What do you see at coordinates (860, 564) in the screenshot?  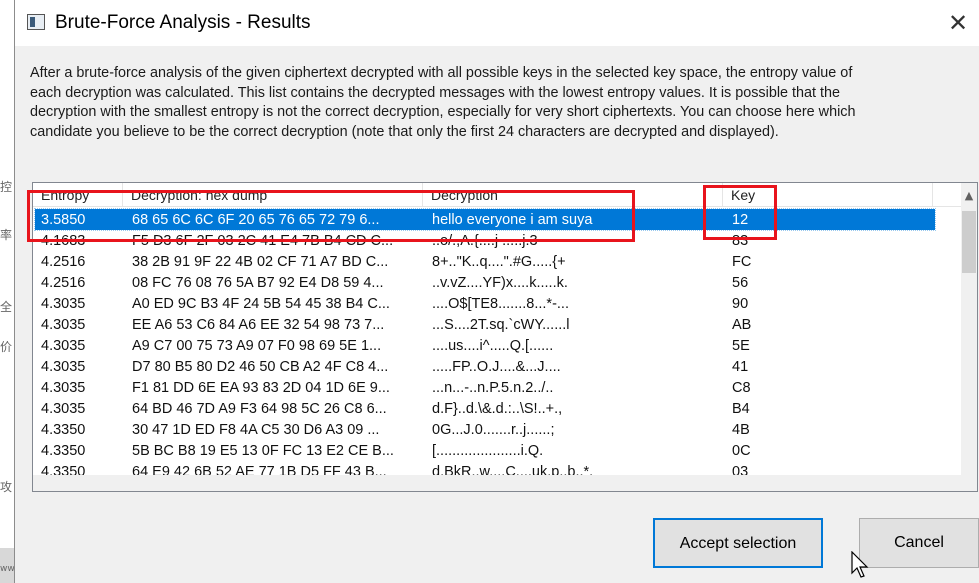 I see `mouse-pointer-icon` at bounding box center [860, 564].